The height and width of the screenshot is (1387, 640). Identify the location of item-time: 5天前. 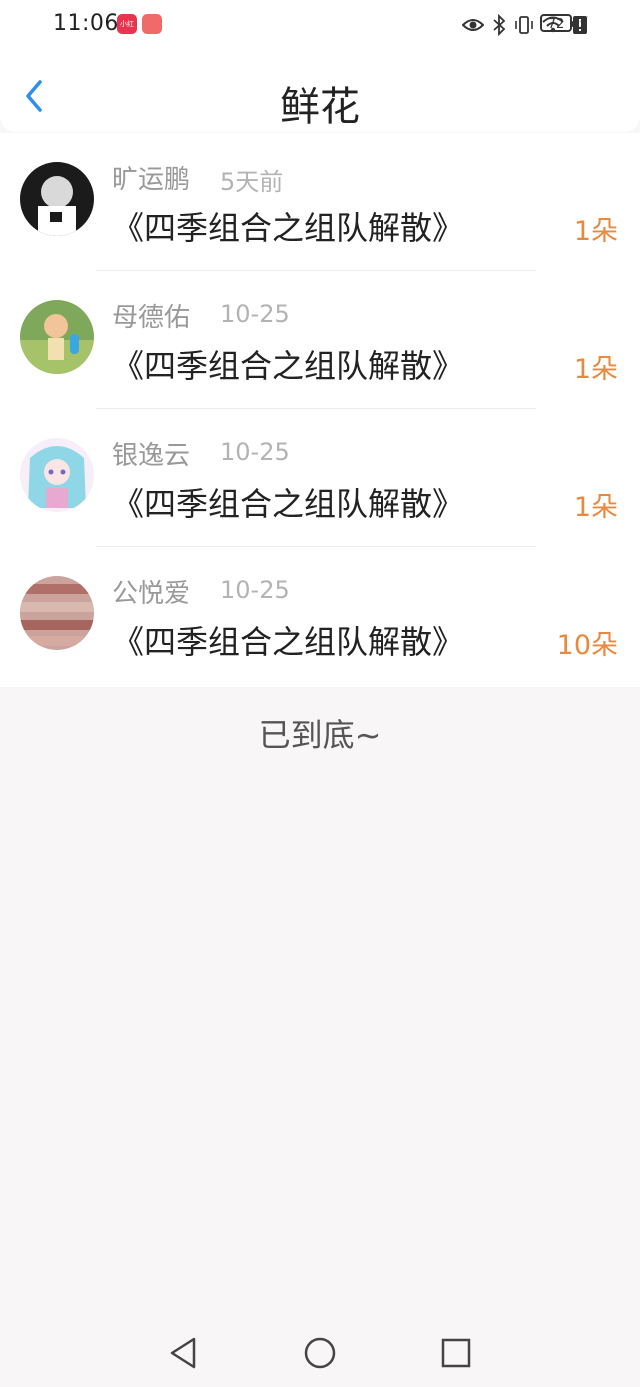
(252, 182).